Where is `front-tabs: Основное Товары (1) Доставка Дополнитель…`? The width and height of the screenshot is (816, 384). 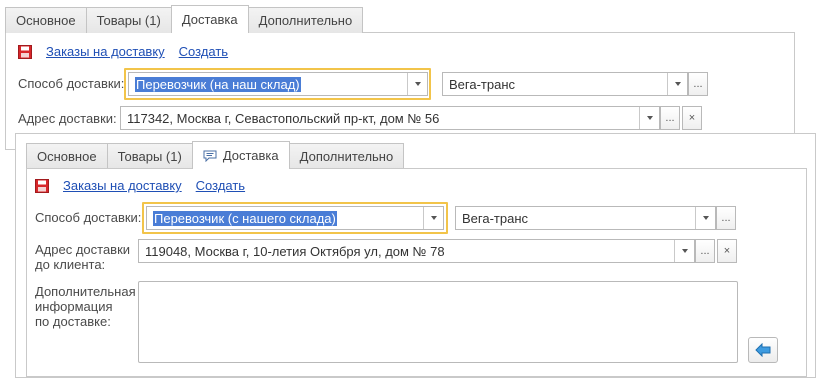
front-tabs: Основное Товары (1) Доставка Дополнитель… is located at coordinates (215, 155).